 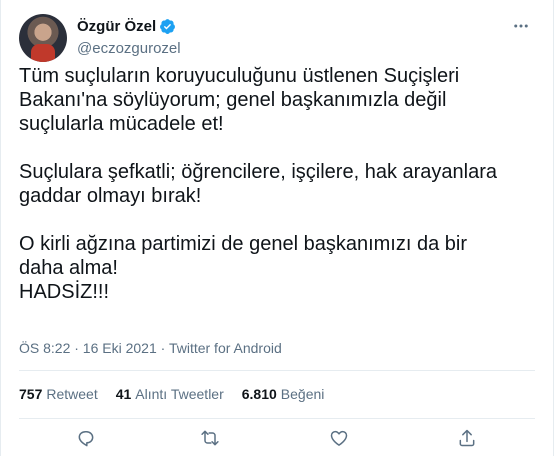 What do you see at coordinates (277, 438) in the screenshot?
I see `tweet-actions` at bounding box center [277, 438].